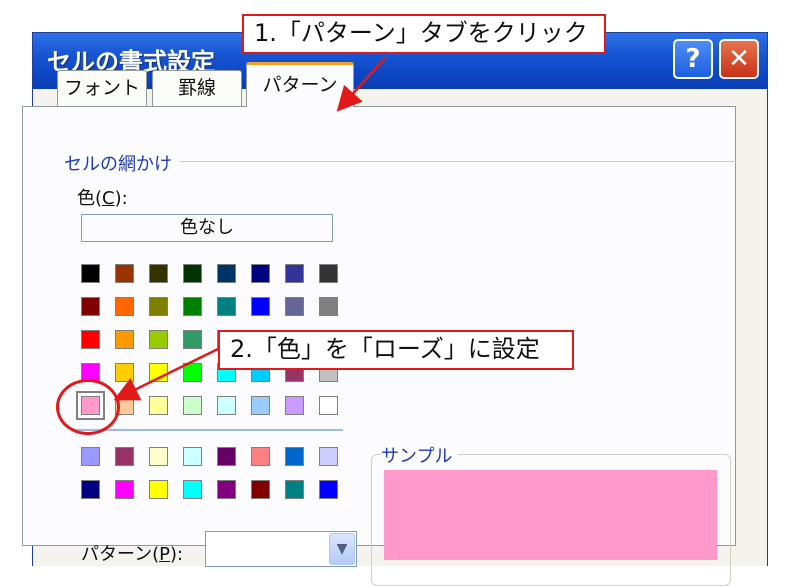  What do you see at coordinates (421, 33) in the screenshot?
I see `step1-callout-text: 1.「パターン」タブをクリック` at bounding box center [421, 33].